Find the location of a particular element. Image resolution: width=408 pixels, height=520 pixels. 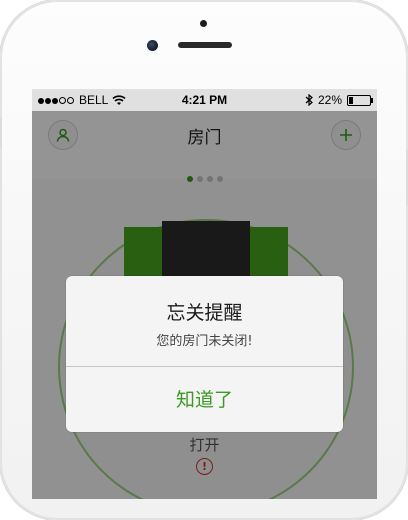

front-camera is located at coordinates (152, 45).